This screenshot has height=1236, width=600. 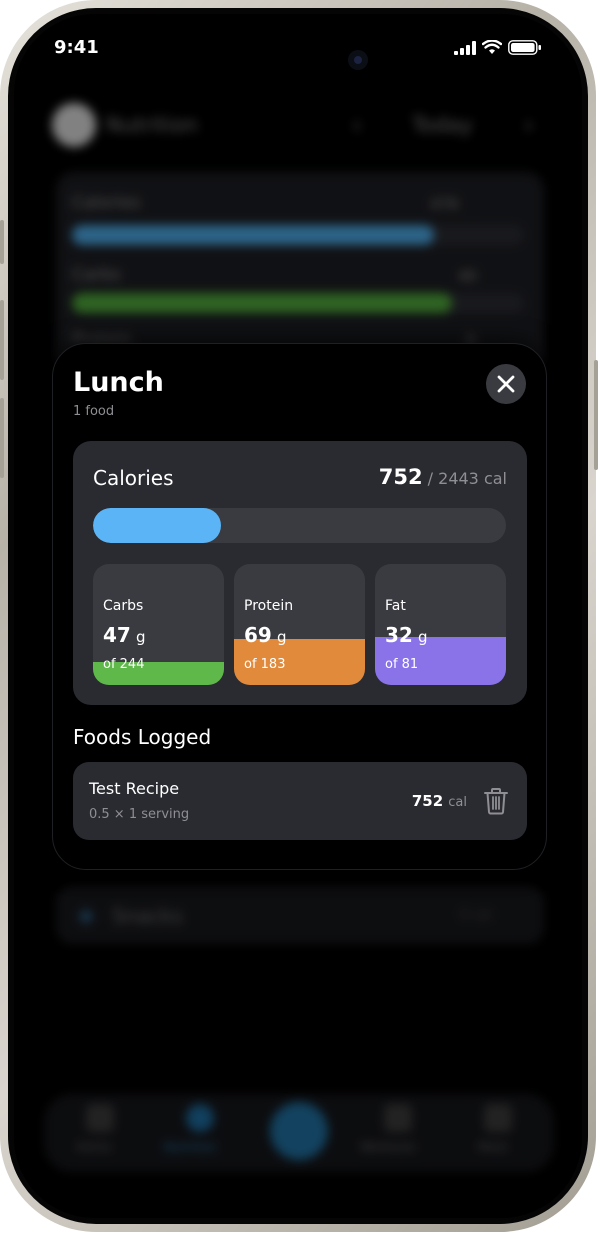 I want to click on status-time: 9:41, so click(x=76, y=47).